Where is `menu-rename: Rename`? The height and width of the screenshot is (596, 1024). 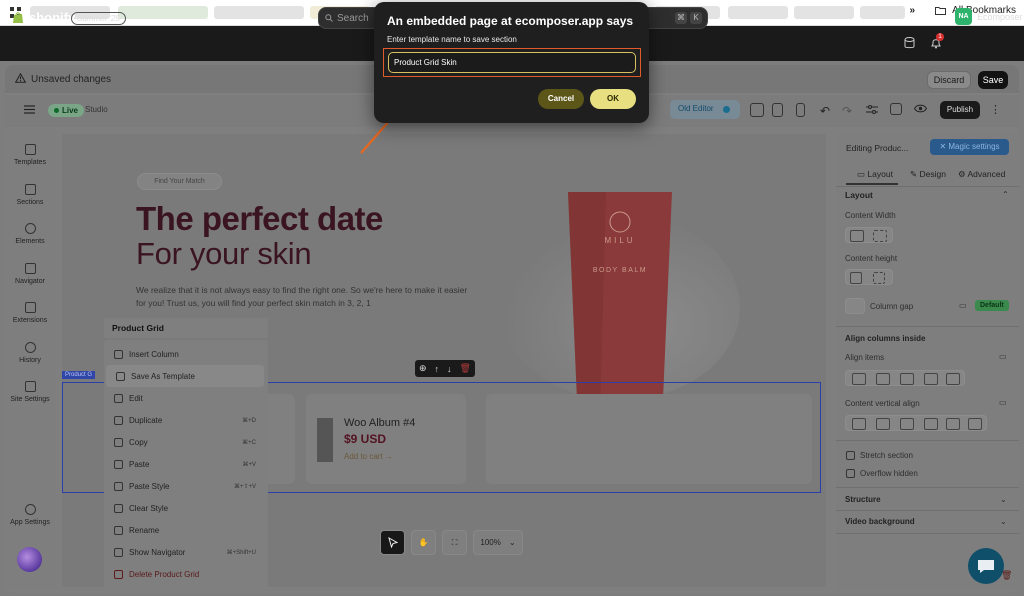 menu-rename: Rename is located at coordinates (186, 530).